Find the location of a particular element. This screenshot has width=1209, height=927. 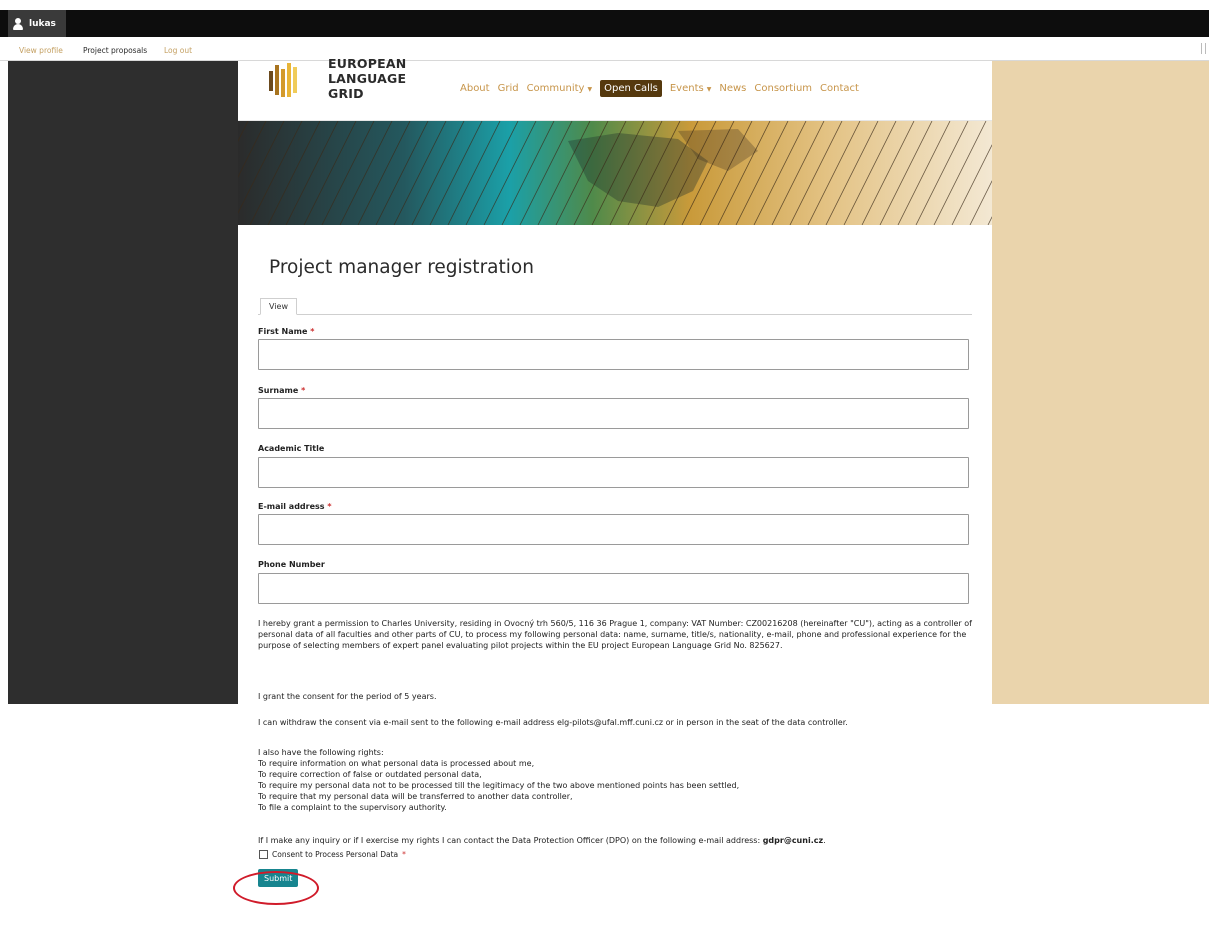

view-profile-link: View profile is located at coordinates (41, 50).